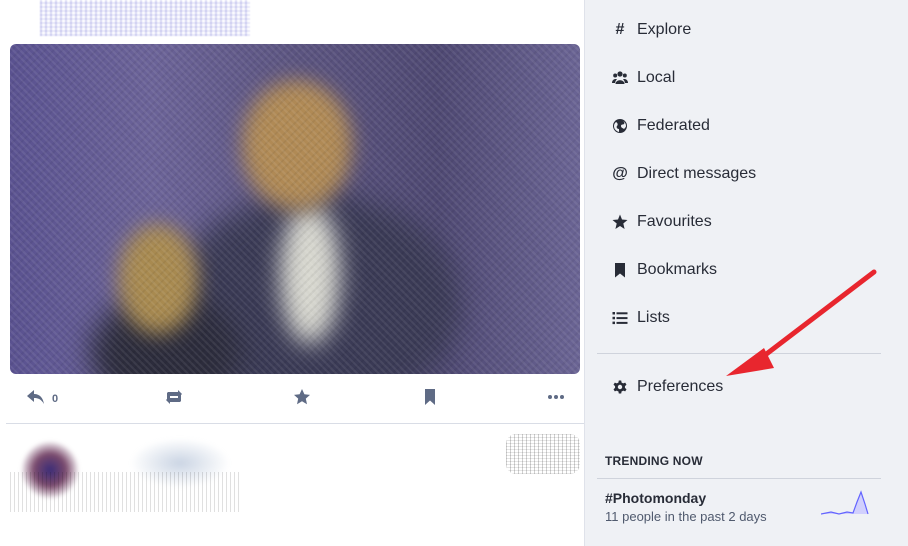 Image resolution: width=908 pixels, height=546 pixels. Describe the element at coordinates (674, 221) in the screenshot. I see `sidebar-item-label: Favourites` at that location.